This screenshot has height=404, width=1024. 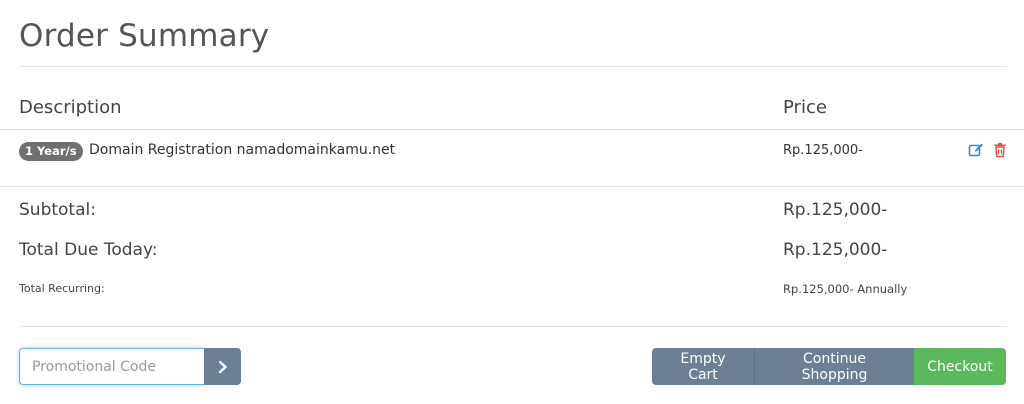 I want to click on item-description: Domain Registration namadomainkamu.net, so click(x=242, y=150).